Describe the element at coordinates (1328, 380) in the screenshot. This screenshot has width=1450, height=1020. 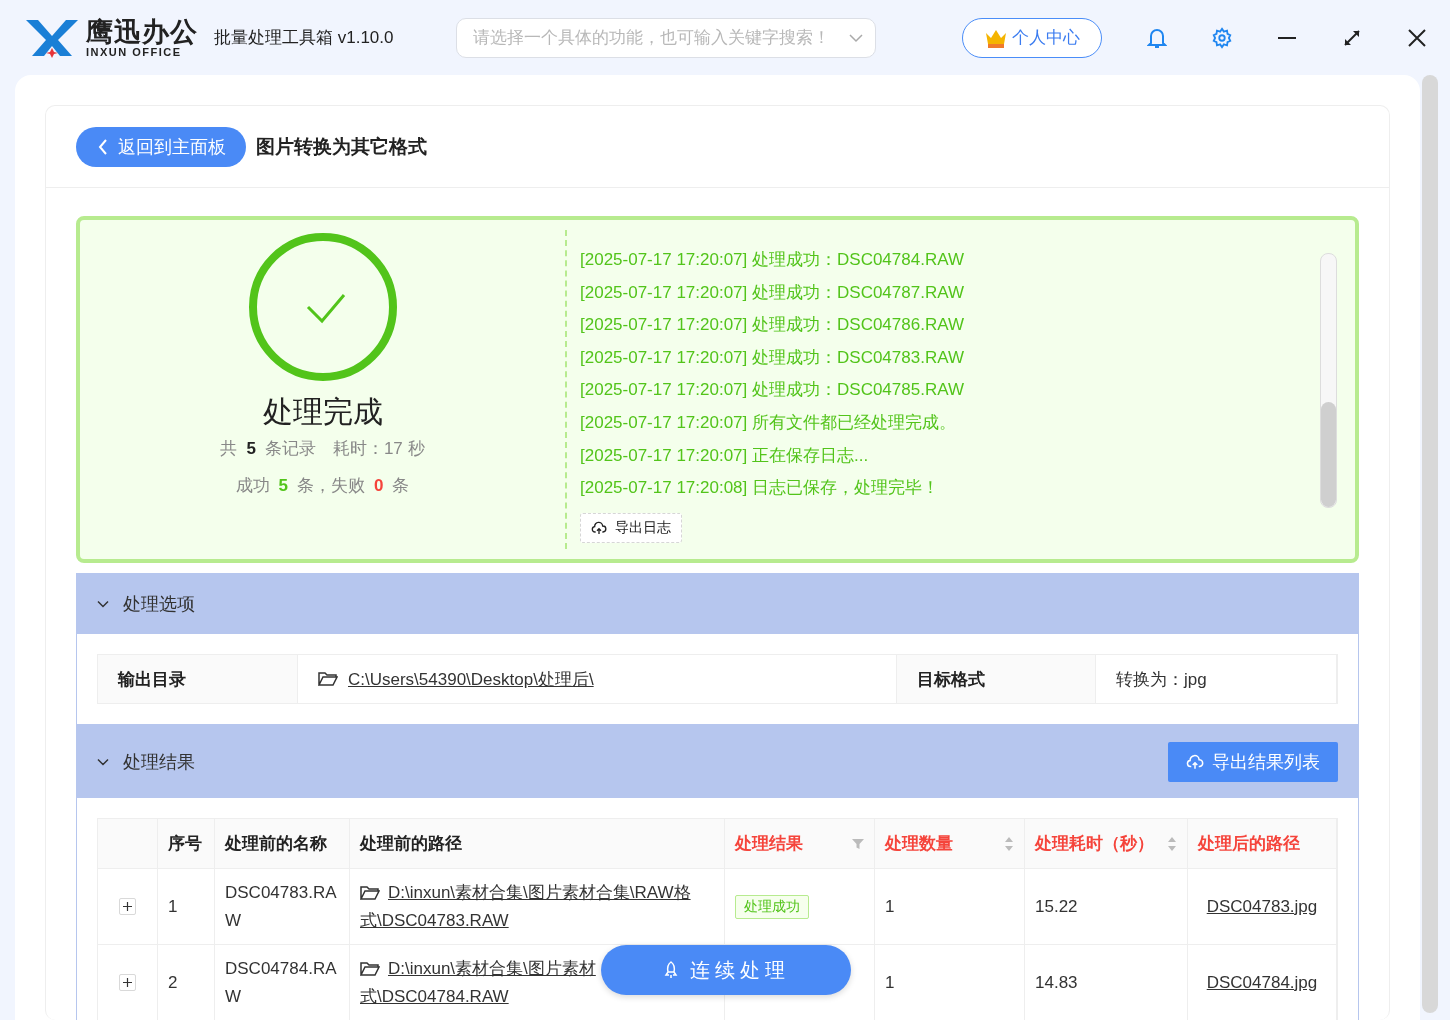
I see `log-scrollbar` at that location.